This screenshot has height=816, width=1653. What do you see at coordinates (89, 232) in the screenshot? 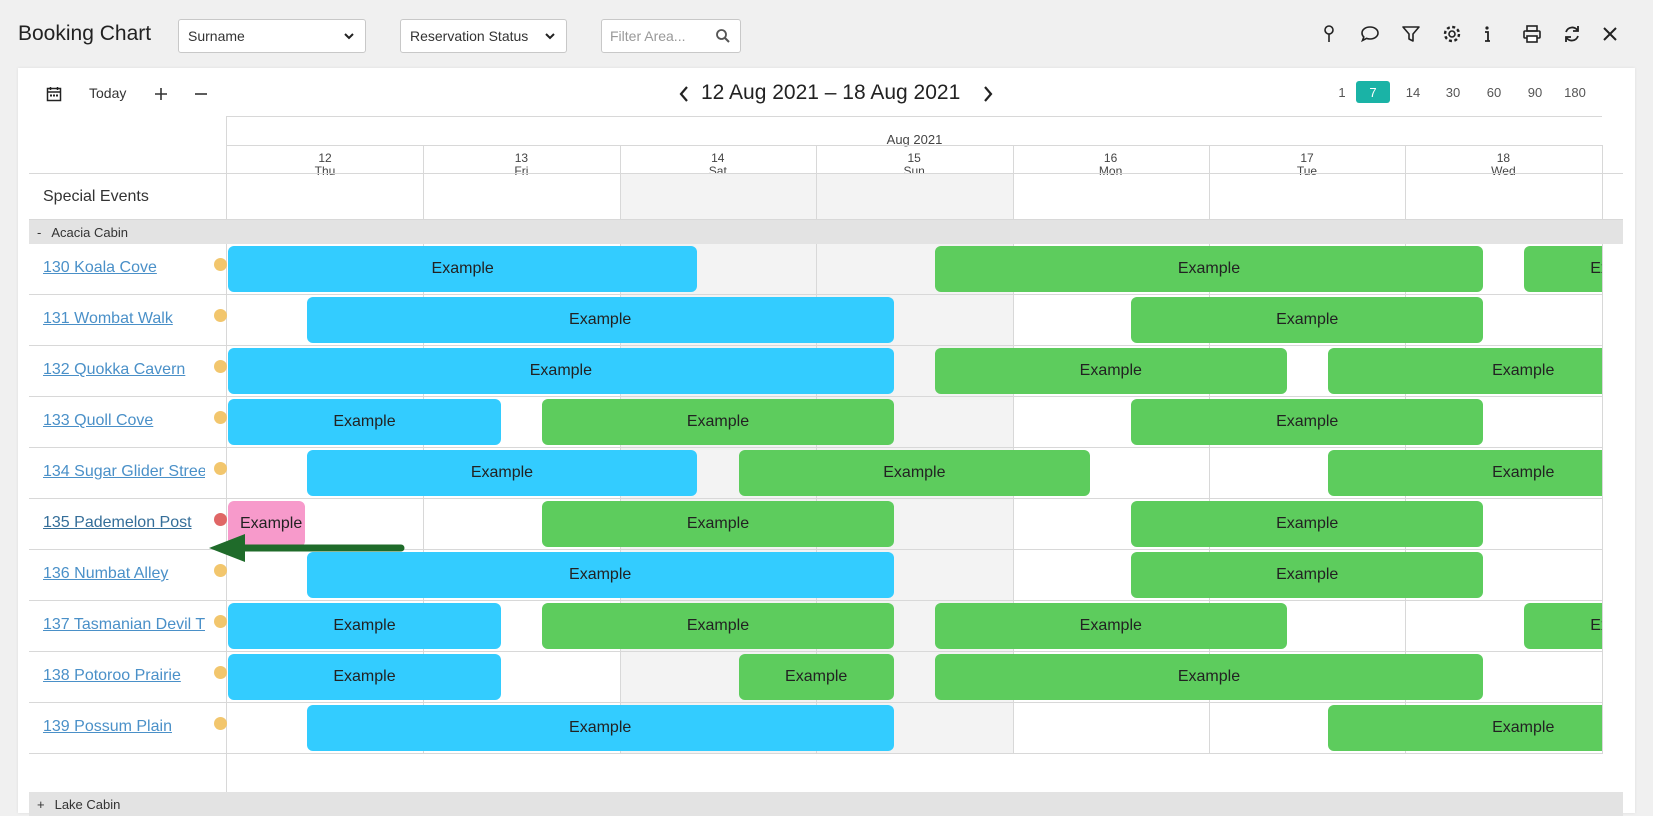
I see `group-label: Acacia Cabin` at bounding box center [89, 232].